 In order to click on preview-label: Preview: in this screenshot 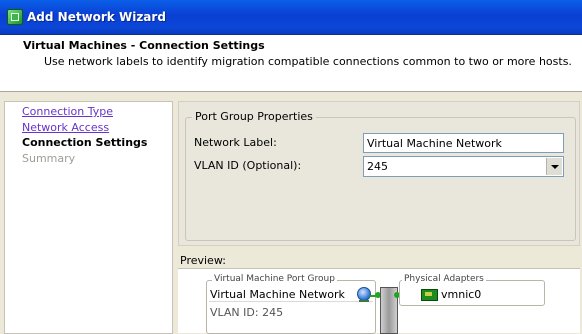, I will do `click(203, 260)`.